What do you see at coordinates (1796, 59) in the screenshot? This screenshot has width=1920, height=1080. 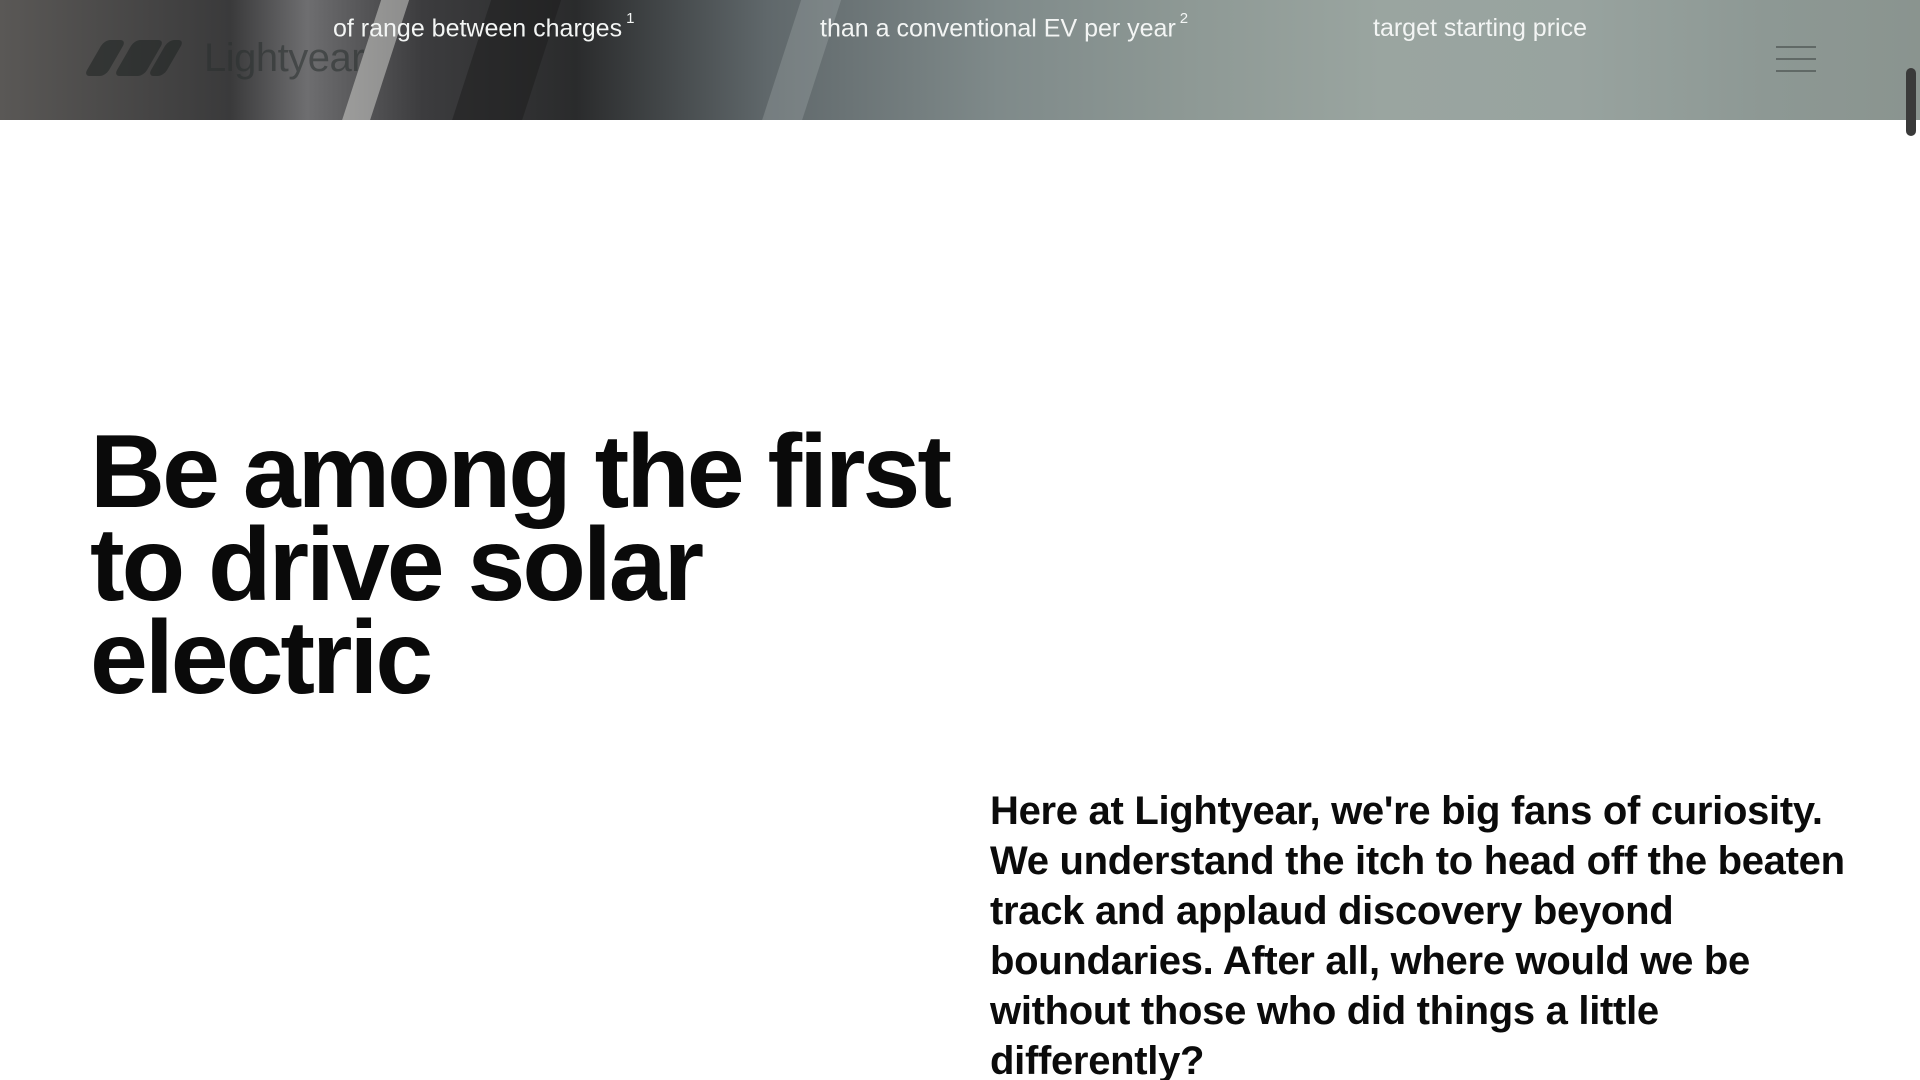 I see `hamburger-menu-icon` at bounding box center [1796, 59].